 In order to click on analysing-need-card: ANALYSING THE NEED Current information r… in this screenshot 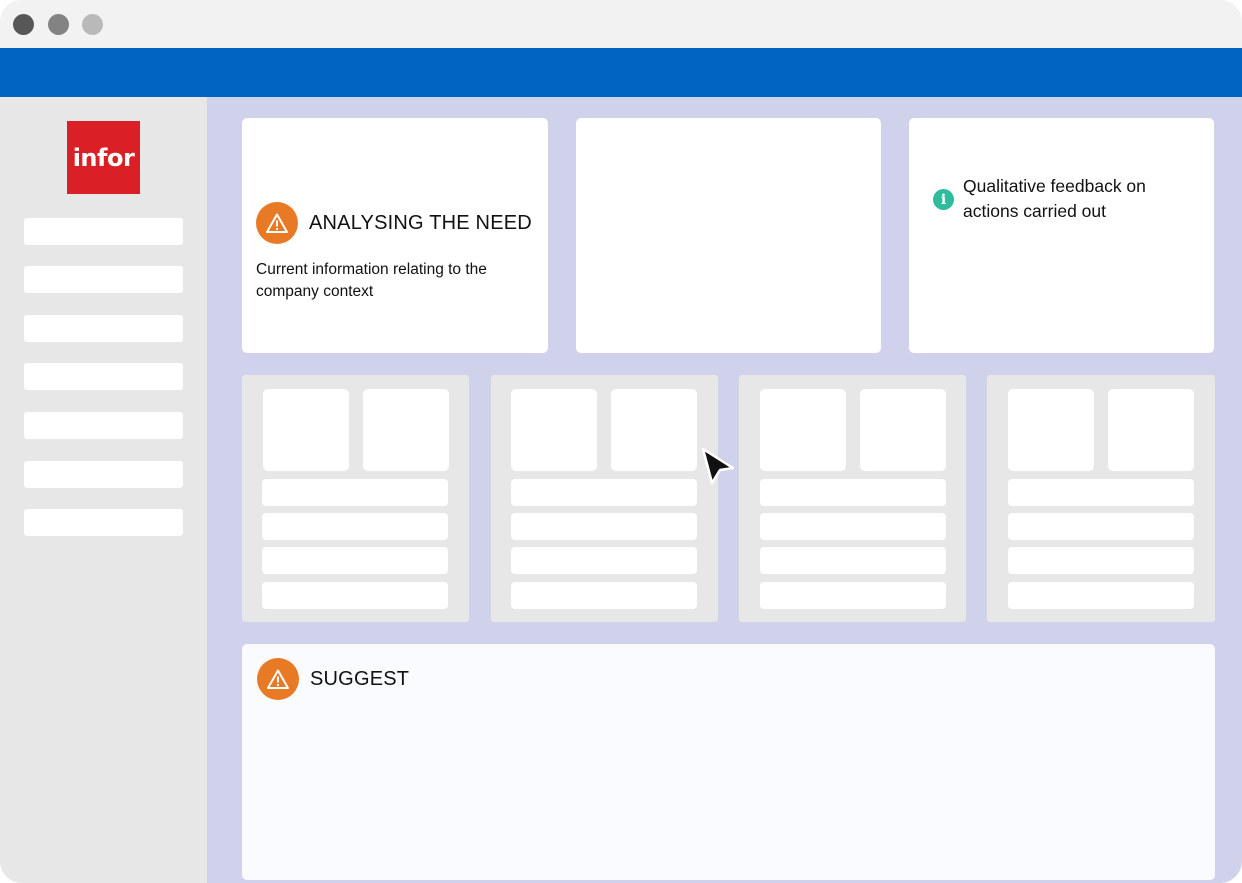, I will do `click(395, 235)`.